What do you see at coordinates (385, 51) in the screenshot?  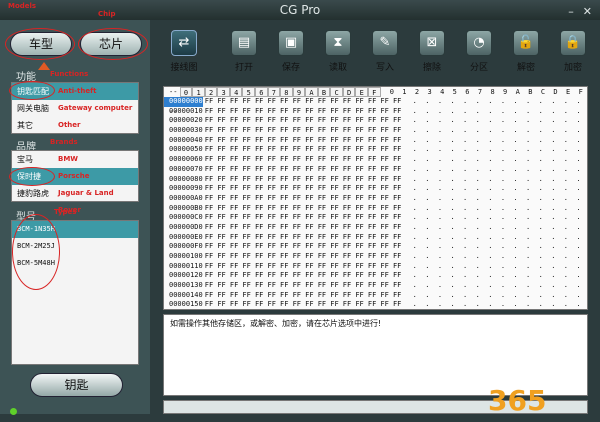 I see `toolbar-button-write: ✎ 写入` at bounding box center [385, 51].